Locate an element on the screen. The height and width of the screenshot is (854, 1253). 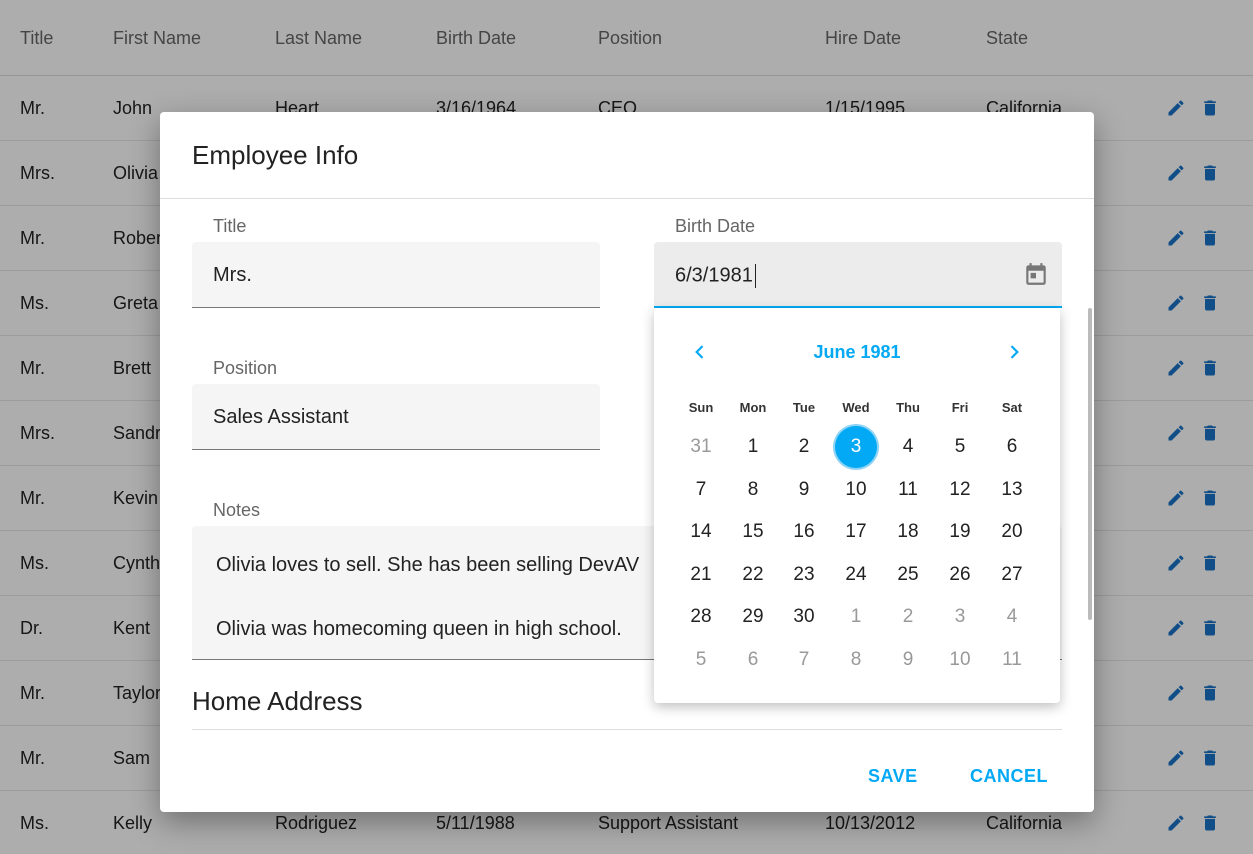
title-label: Title is located at coordinates (230, 226).